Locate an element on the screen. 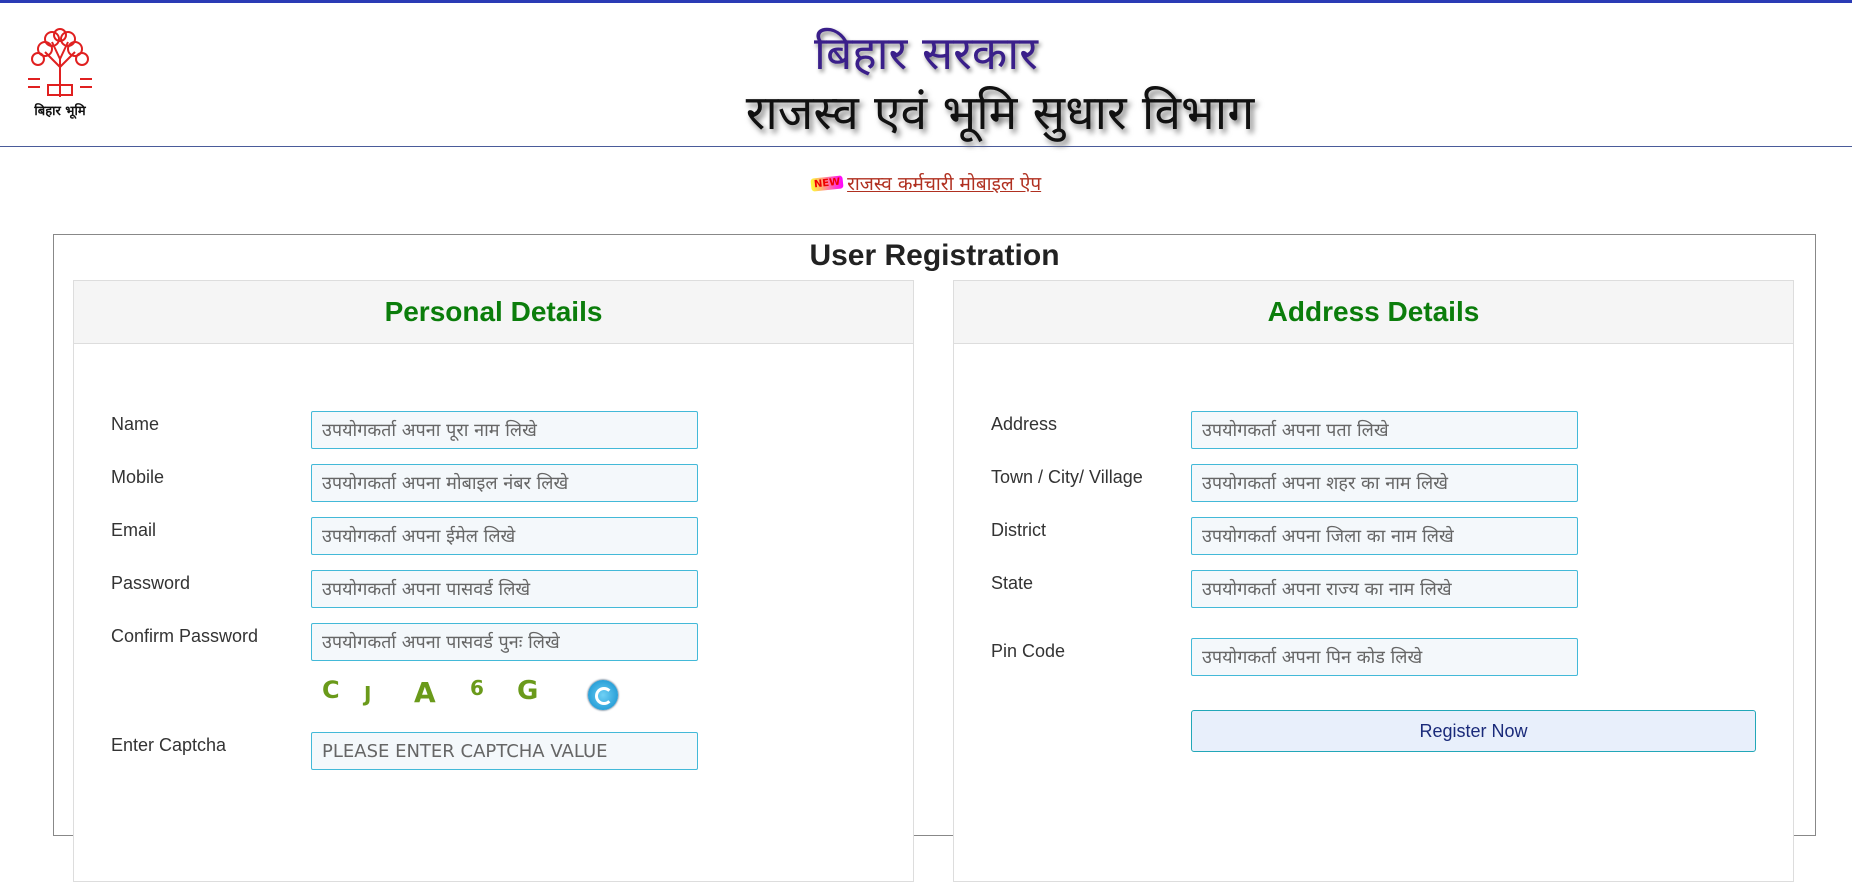  captcha-char: C is located at coordinates (331, 690).